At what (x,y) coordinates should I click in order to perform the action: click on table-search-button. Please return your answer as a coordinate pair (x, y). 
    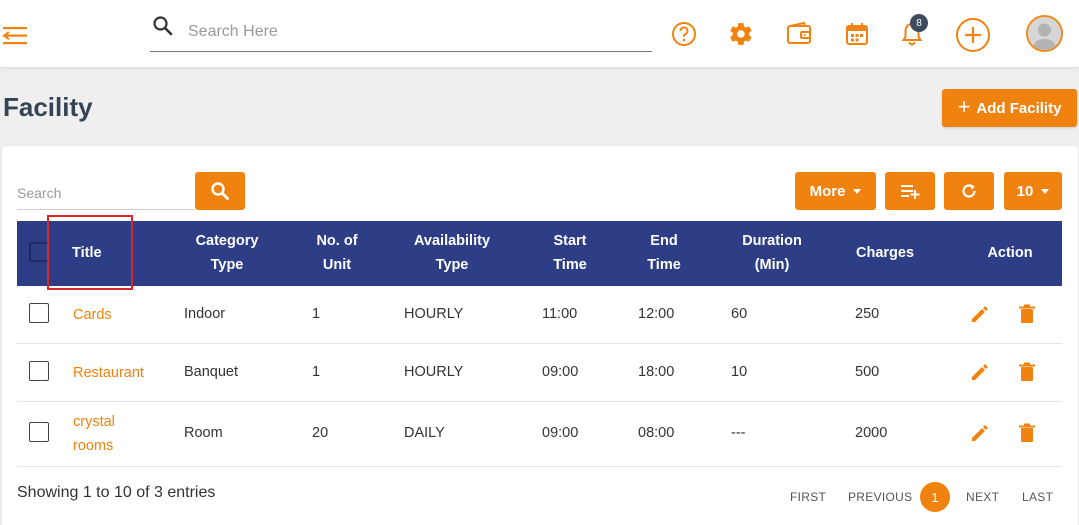
    Looking at the image, I should click on (220, 191).